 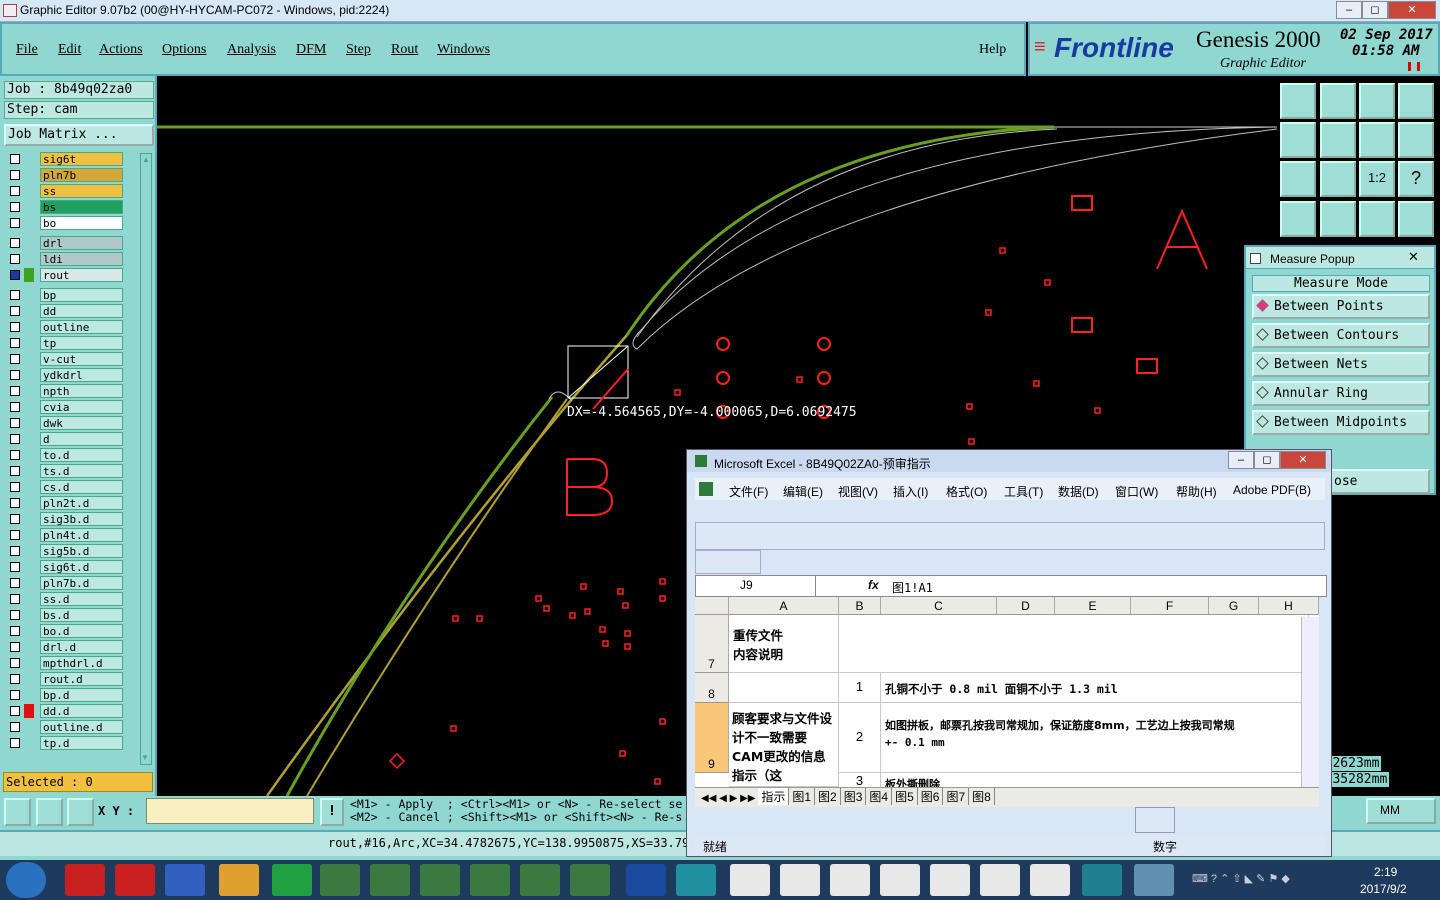 What do you see at coordinates (184, 50) in the screenshot?
I see `menu-options: Options` at bounding box center [184, 50].